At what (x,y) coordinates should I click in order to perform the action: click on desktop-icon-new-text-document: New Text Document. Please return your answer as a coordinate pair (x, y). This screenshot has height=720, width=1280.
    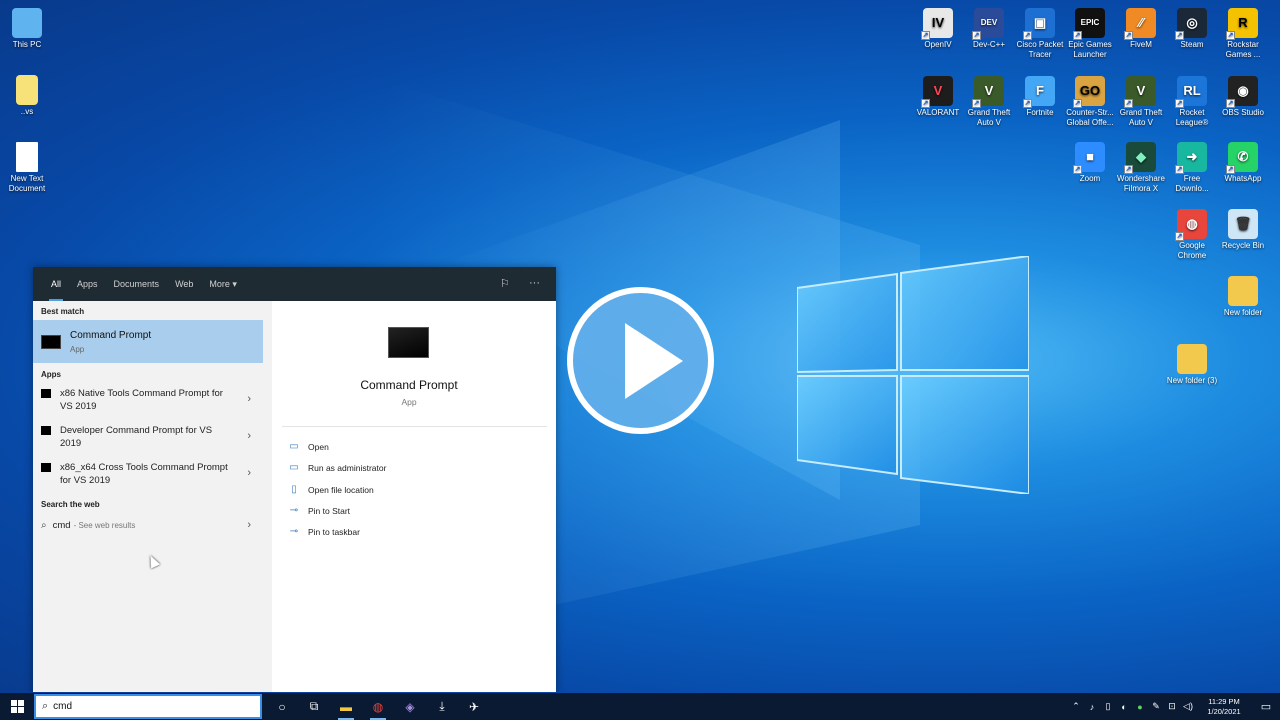
    Looking at the image, I should click on (27, 168).